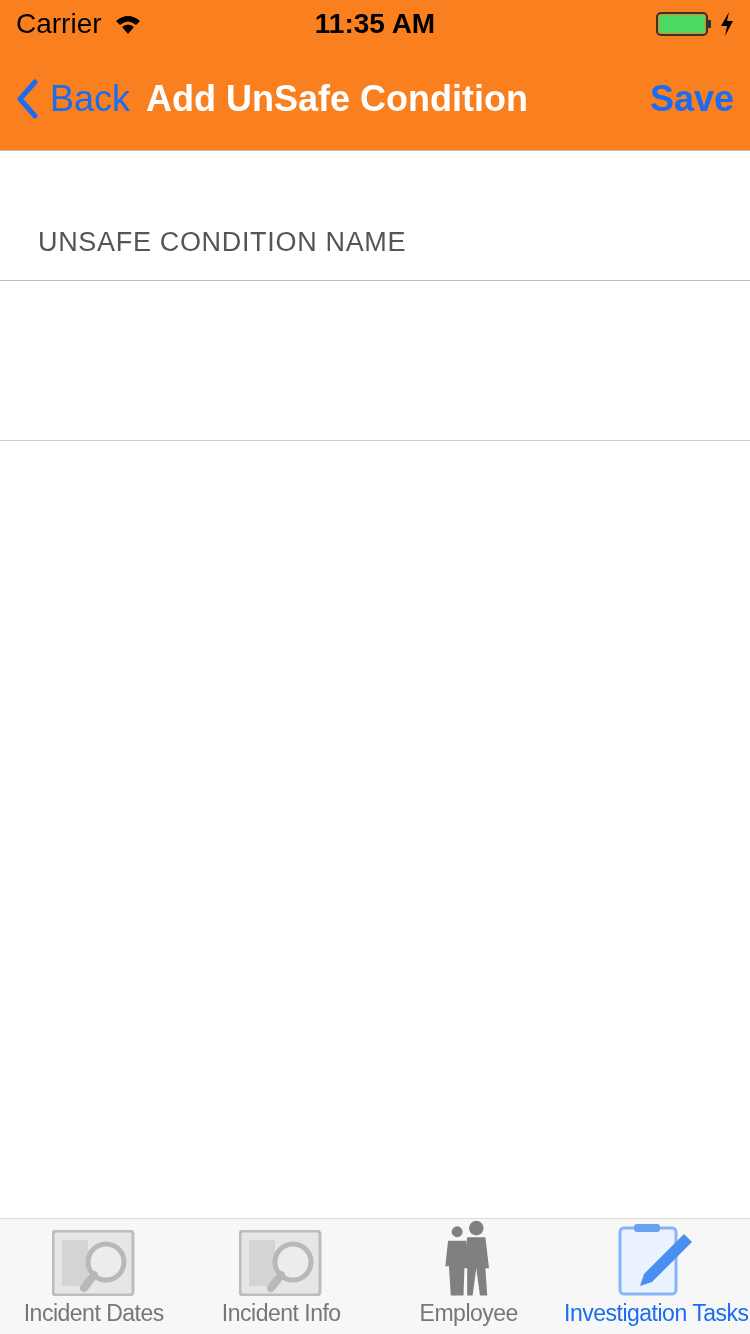  What do you see at coordinates (727, 24) in the screenshot?
I see `charging-bolt-icon` at bounding box center [727, 24].